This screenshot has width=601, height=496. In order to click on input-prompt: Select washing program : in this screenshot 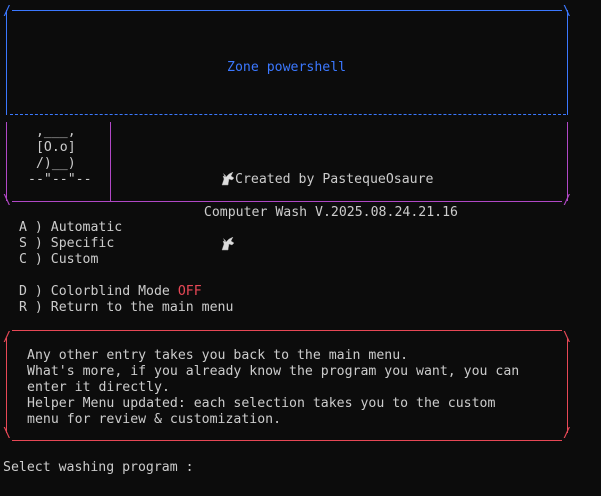, I will do `click(98, 468)`.